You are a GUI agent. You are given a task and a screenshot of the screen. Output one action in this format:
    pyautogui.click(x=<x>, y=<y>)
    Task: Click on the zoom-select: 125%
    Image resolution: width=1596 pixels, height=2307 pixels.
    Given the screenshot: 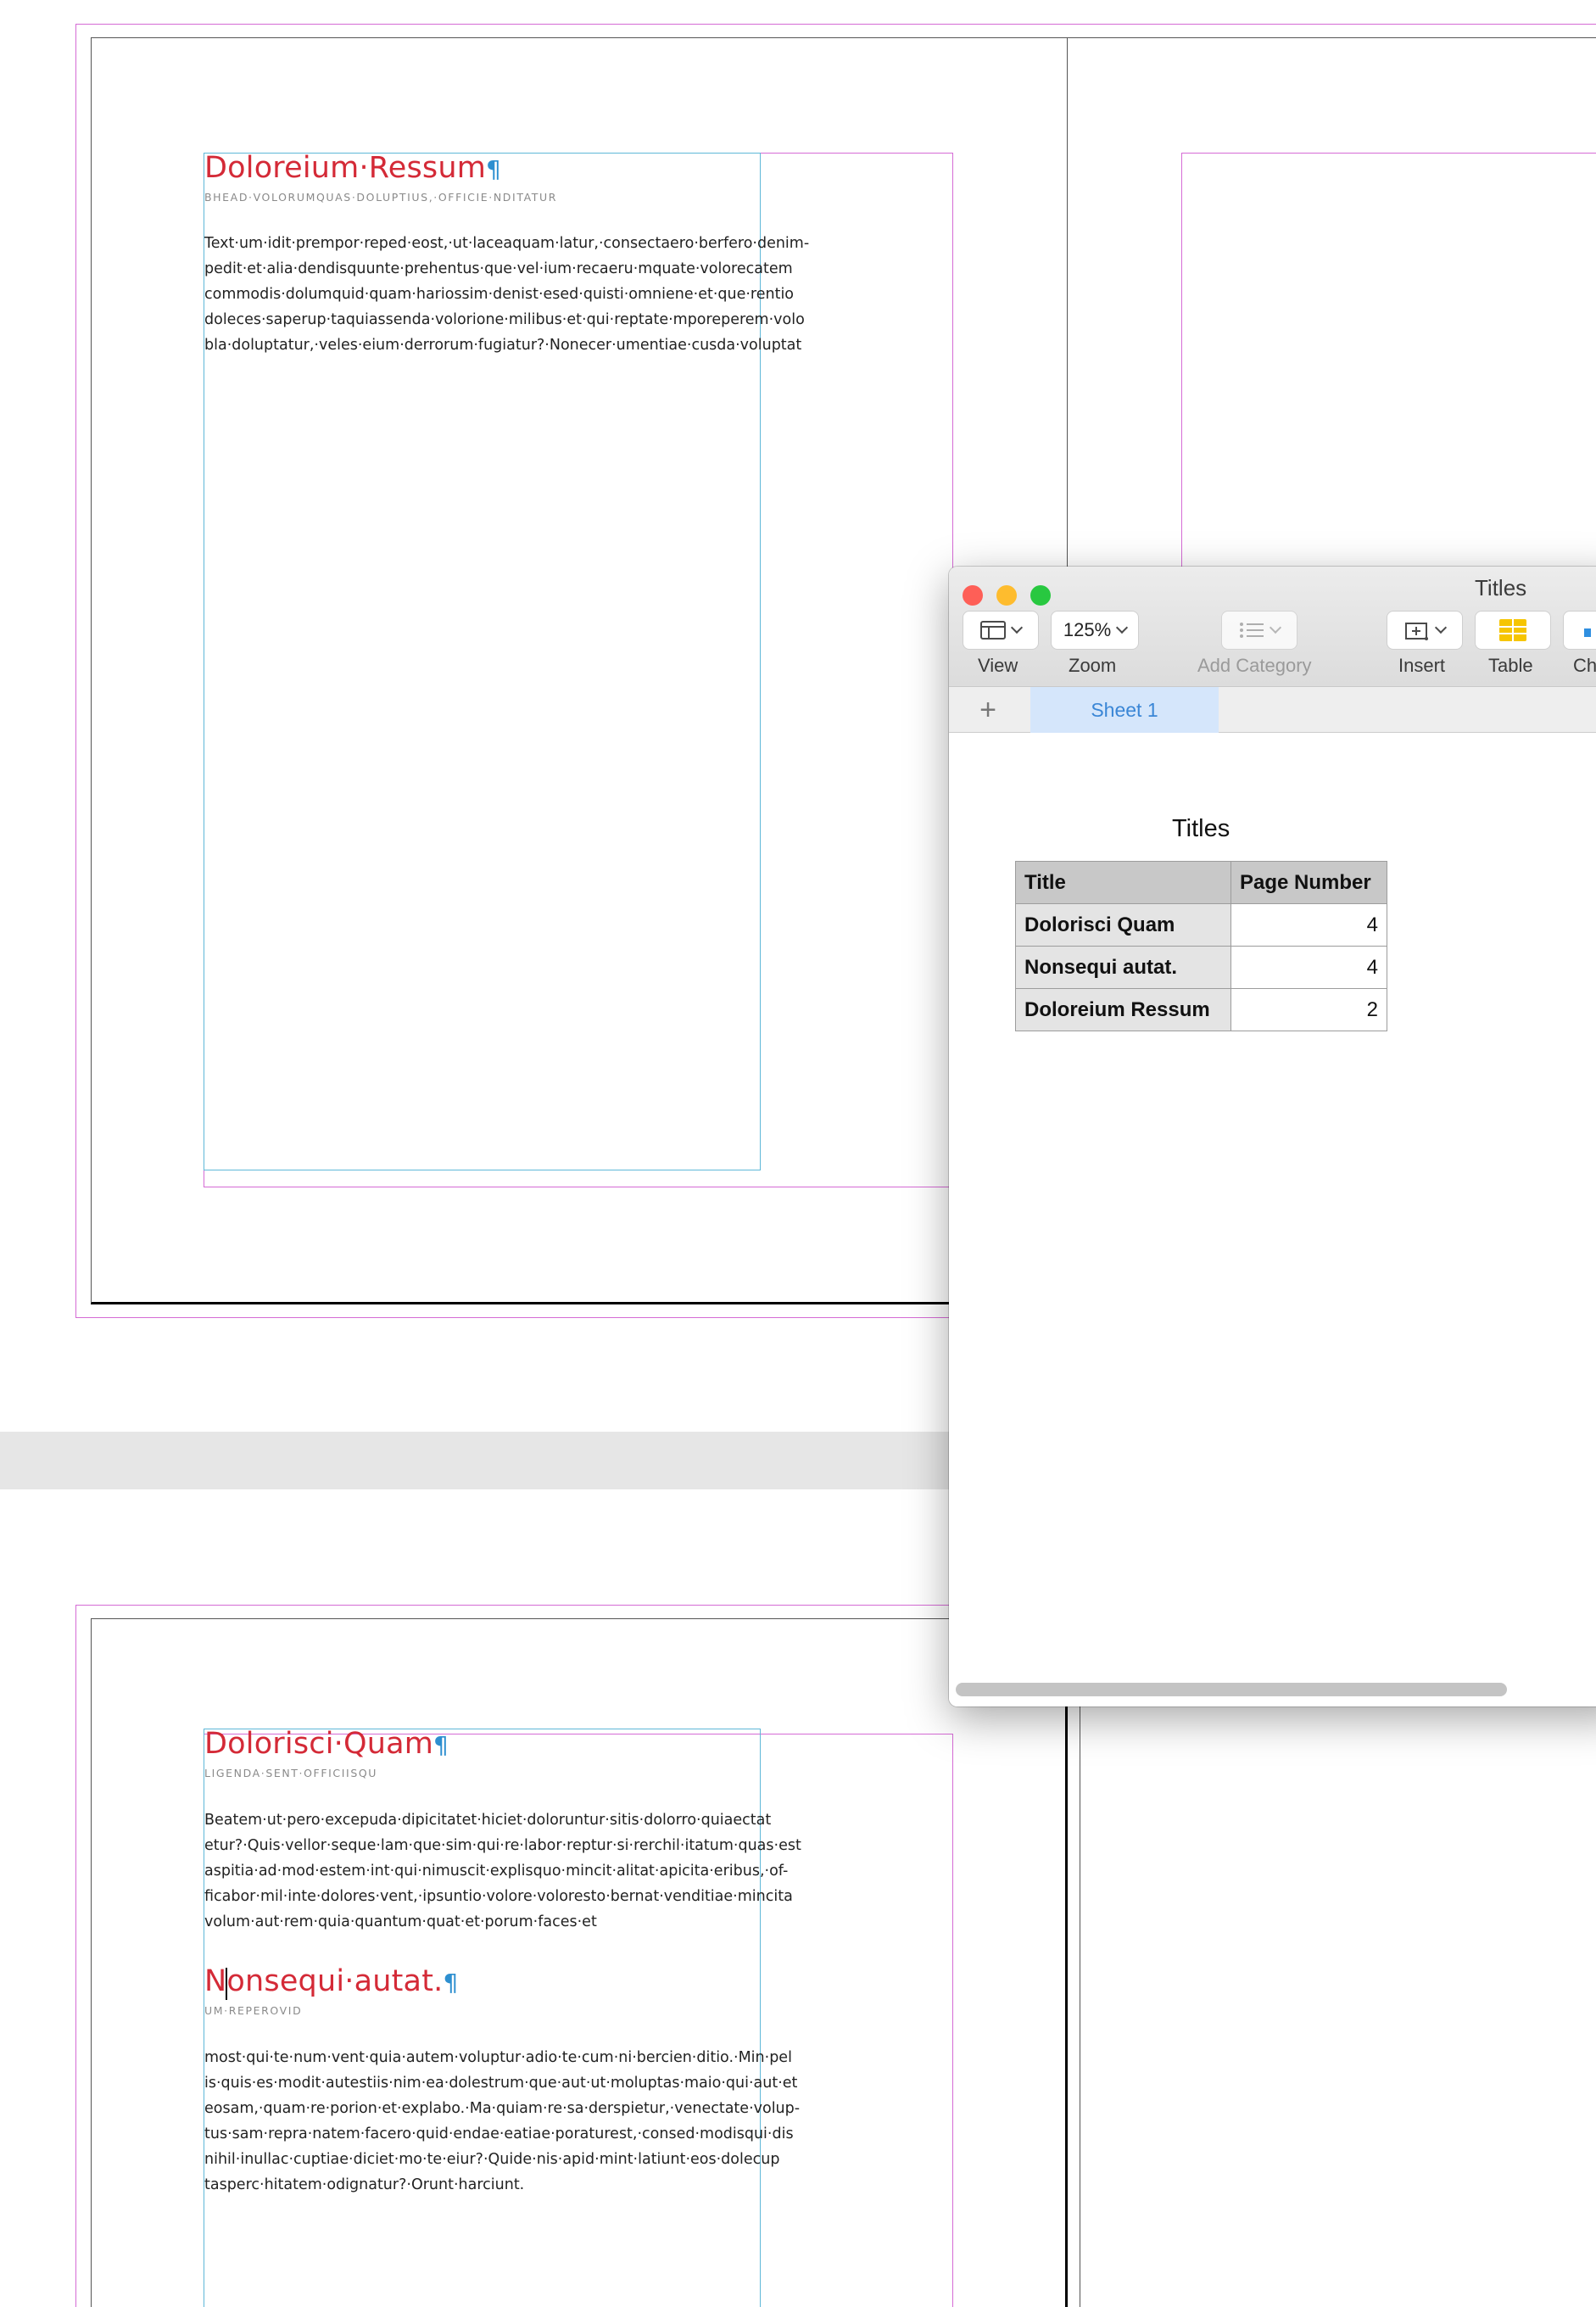 What is the action you would take?
    pyautogui.click(x=1095, y=630)
    